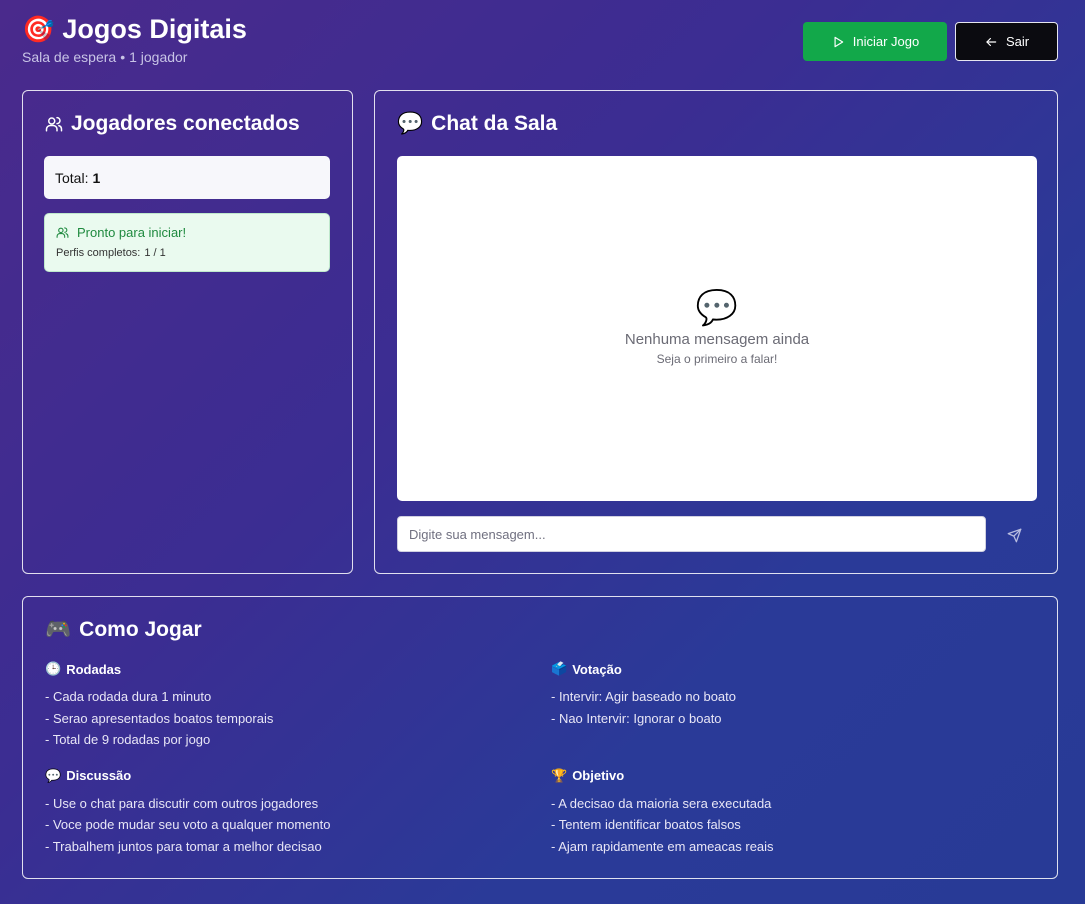 The width and height of the screenshot is (1085, 904). I want to click on total-label: Total:, so click(72, 177).